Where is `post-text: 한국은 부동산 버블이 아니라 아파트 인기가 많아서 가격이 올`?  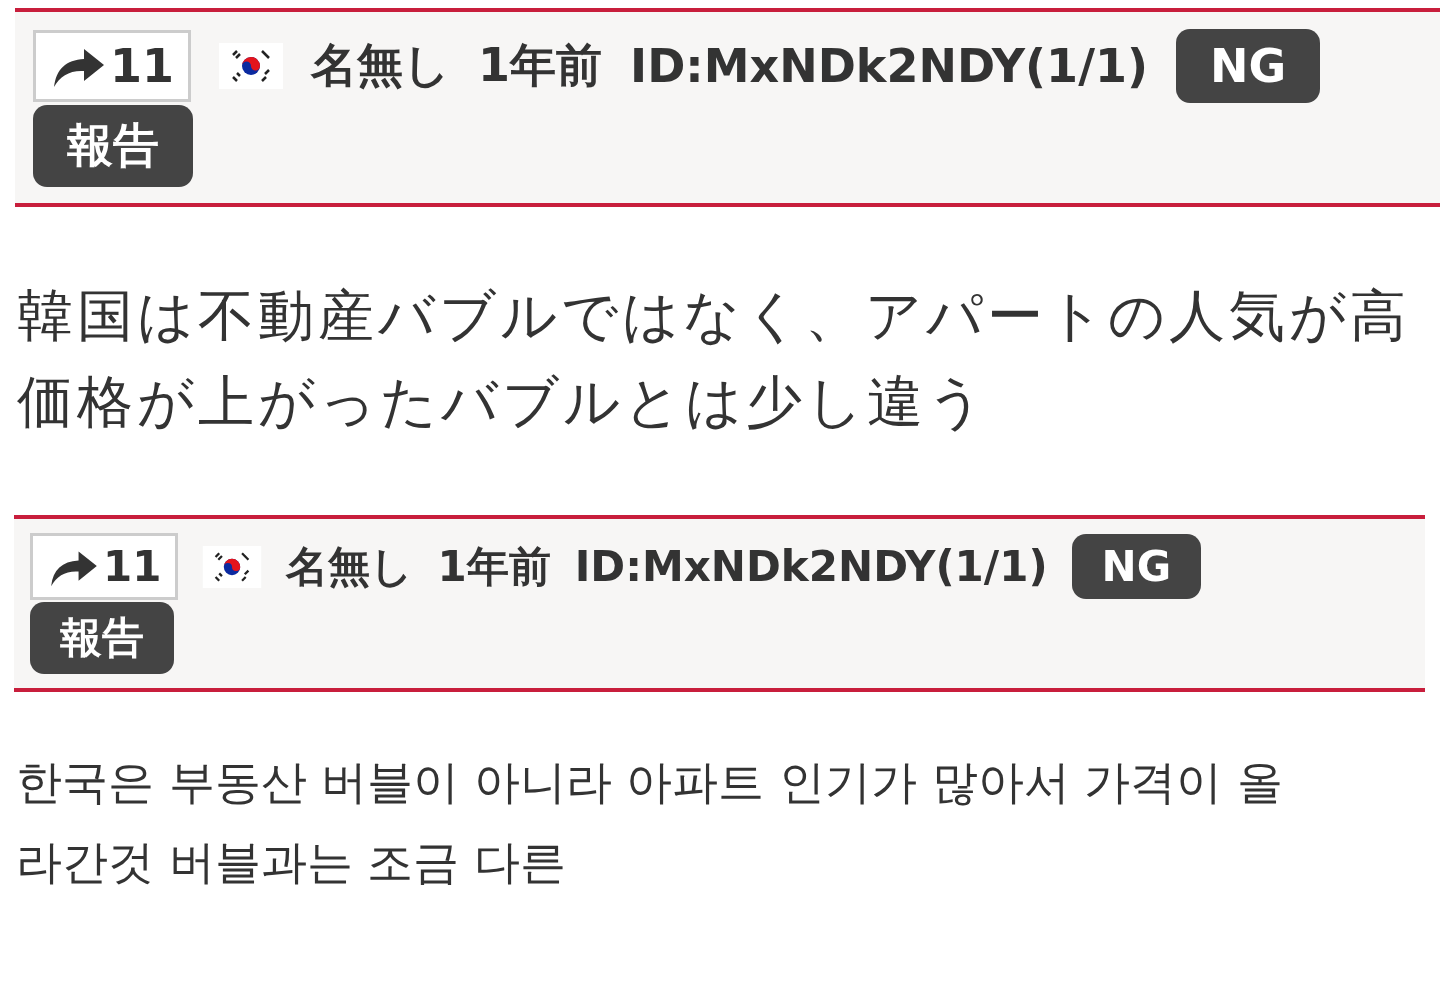
post-text: 한국은 부동산 버블이 아니라 아파트 인기가 많아서 가격이 올 is located at coordinates (649, 782).